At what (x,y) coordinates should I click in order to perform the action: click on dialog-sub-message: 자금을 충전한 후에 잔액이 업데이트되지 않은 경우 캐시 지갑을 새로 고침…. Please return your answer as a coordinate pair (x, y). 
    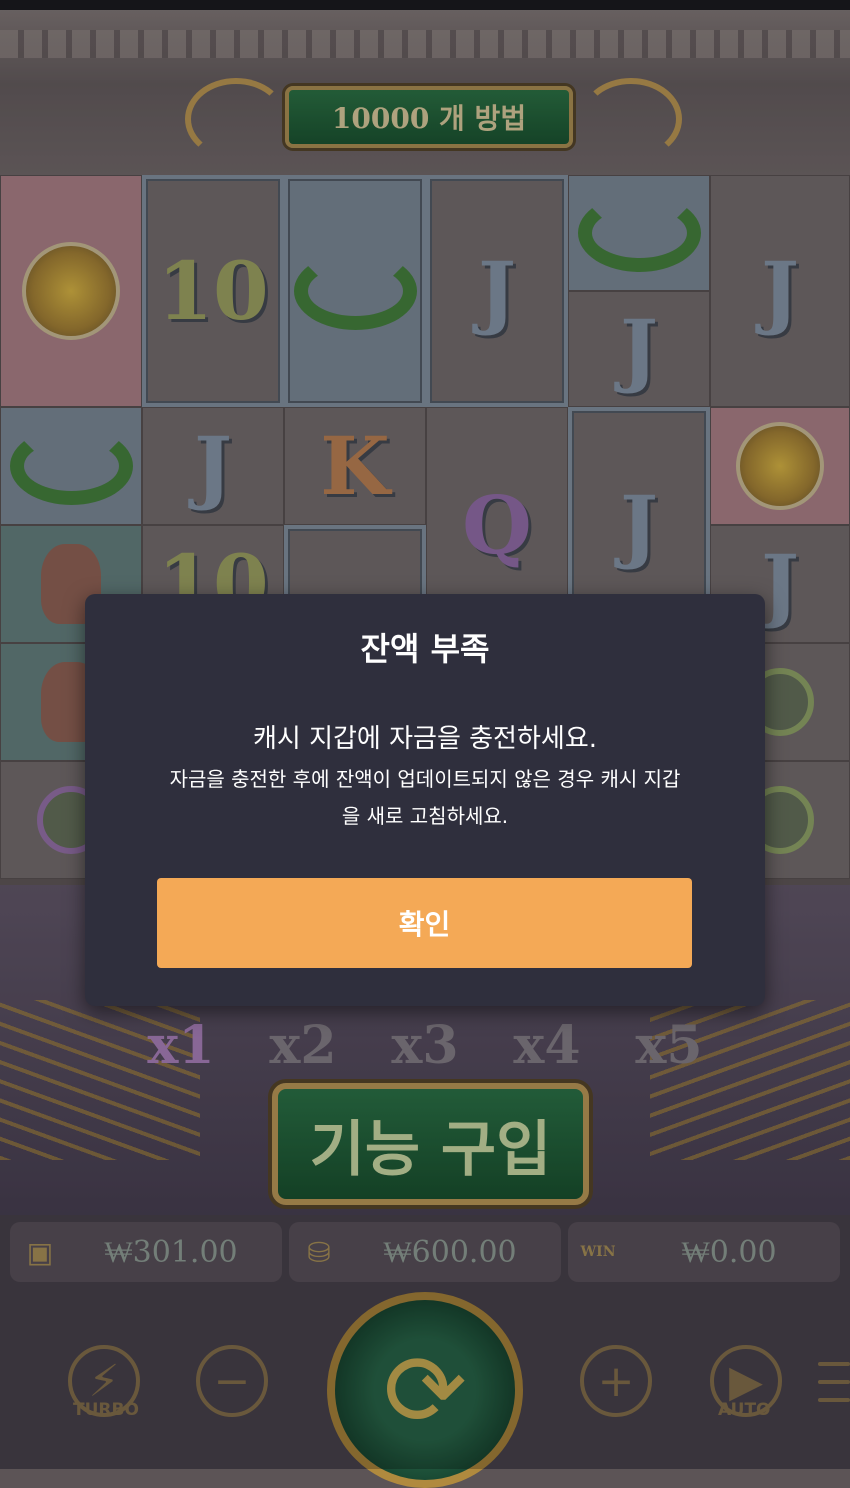
    Looking at the image, I should click on (425, 797).